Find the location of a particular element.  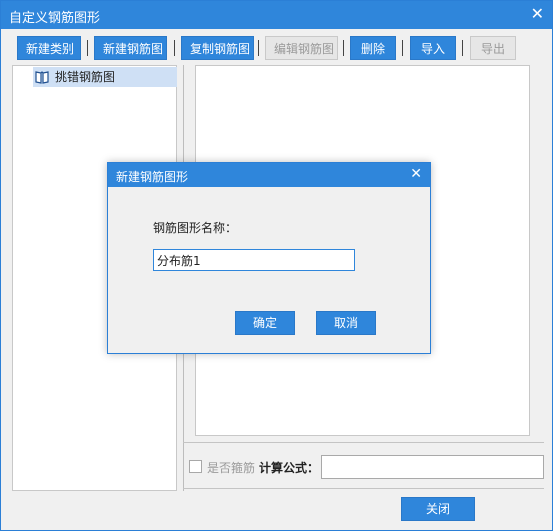

toolbar: 新建类别 新建钢筋图 复制钢筋图 编辑钢筋图 删除 导入 导出 is located at coordinates (276, 48).